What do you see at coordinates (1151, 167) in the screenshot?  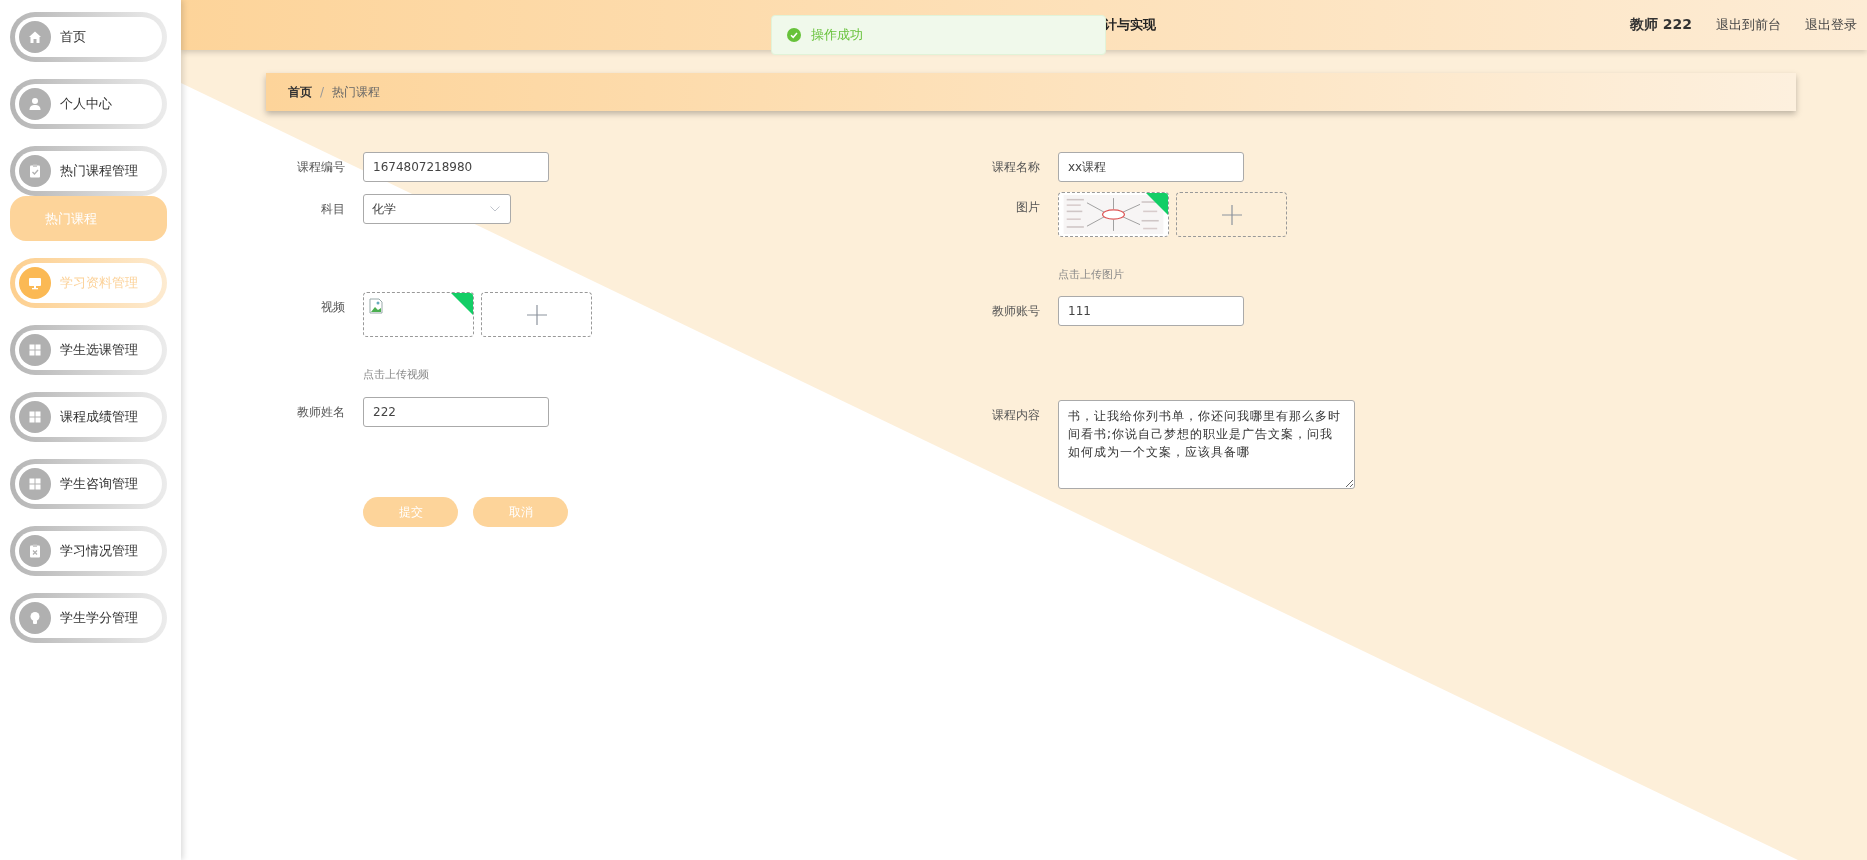 I see `input-field: xx课程` at bounding box center [1151, 167].